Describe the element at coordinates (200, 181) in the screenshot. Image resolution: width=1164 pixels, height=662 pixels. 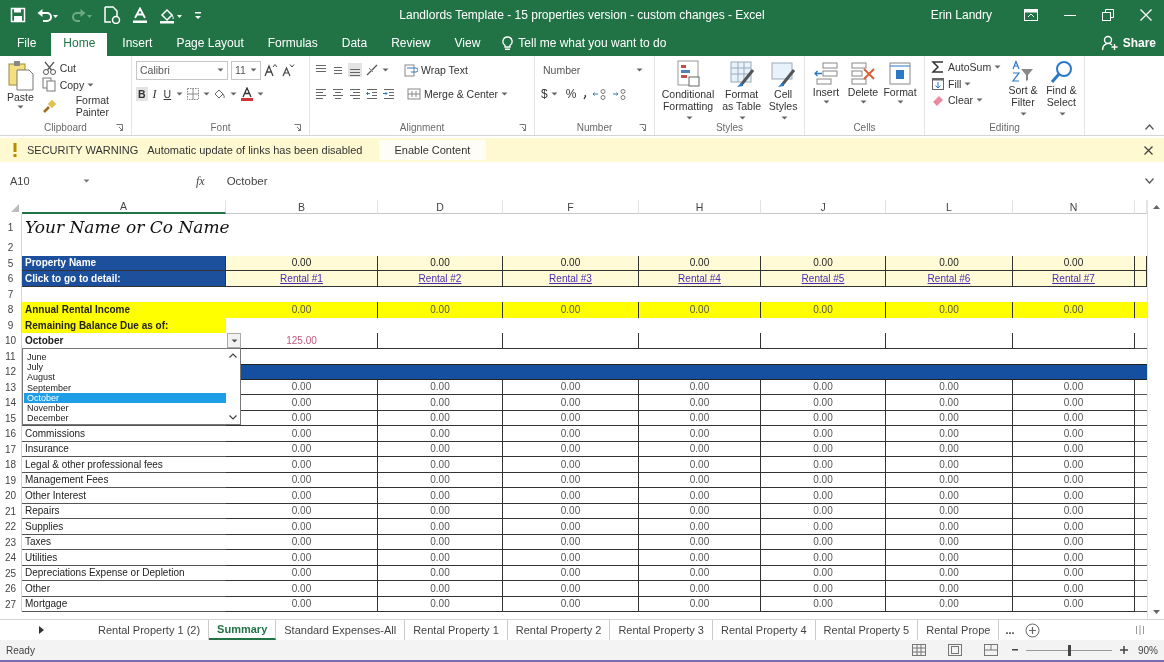
I see `function-label: fx` at that location.